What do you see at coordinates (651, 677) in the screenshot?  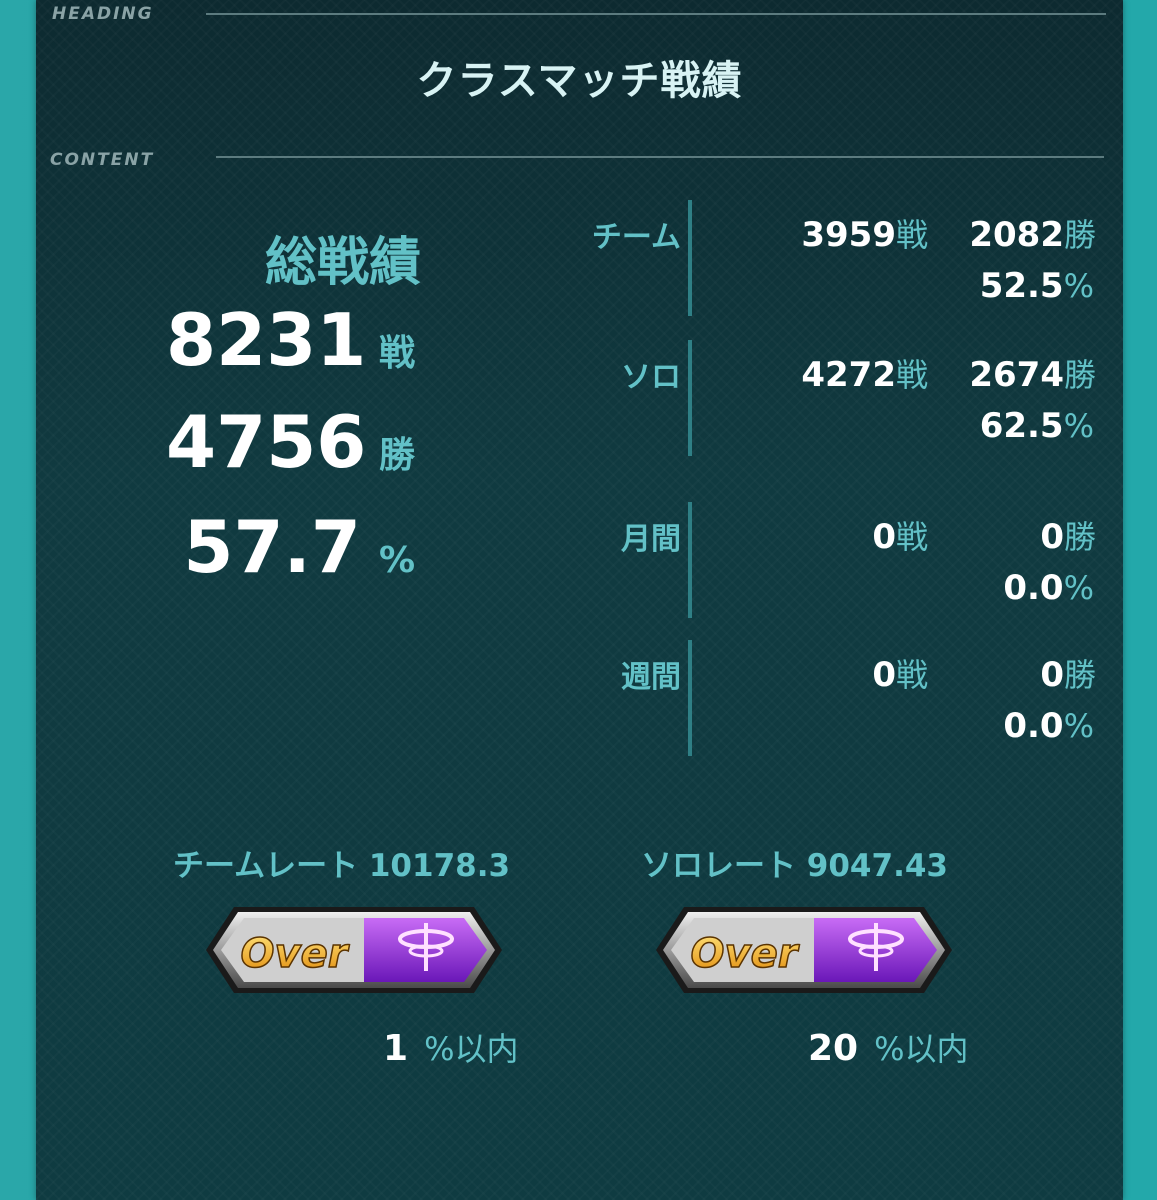 I see `stat-weekly-label: 週間` at bounding box center [651, 677].